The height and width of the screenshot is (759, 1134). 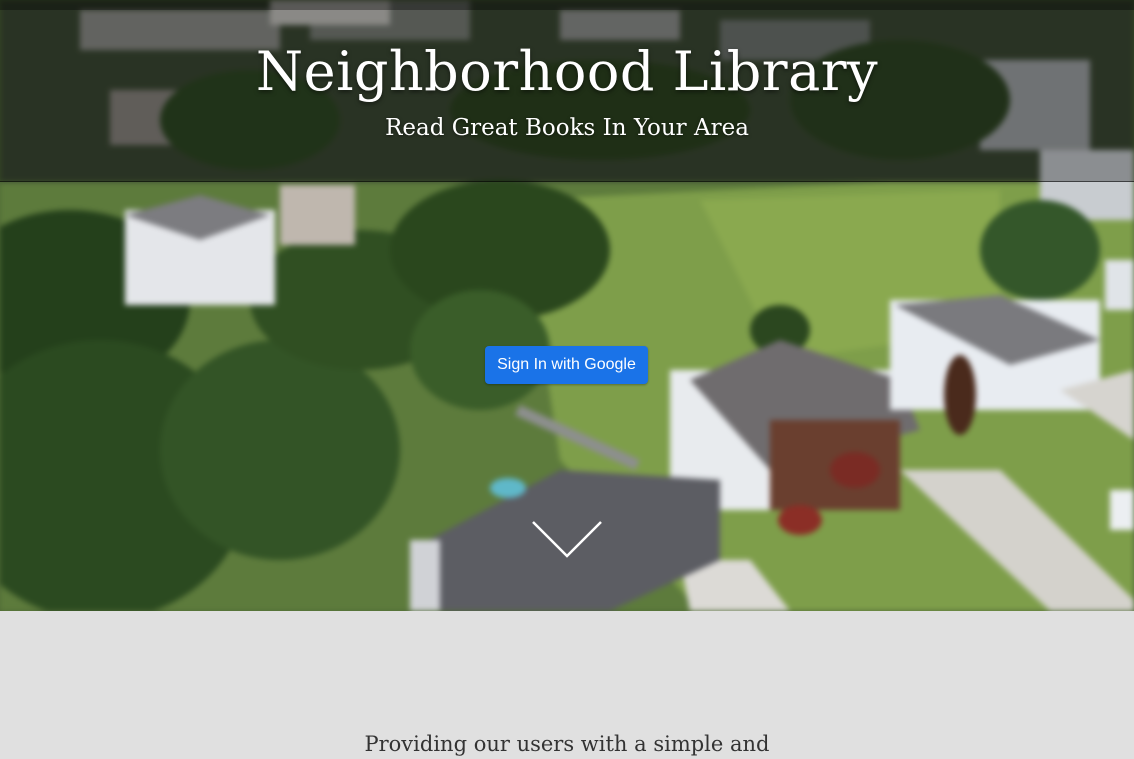 What do you see at coordinates (567, 541) in the screenshot?
I see `chevron-down-icon` at bounding box center [567, 541].